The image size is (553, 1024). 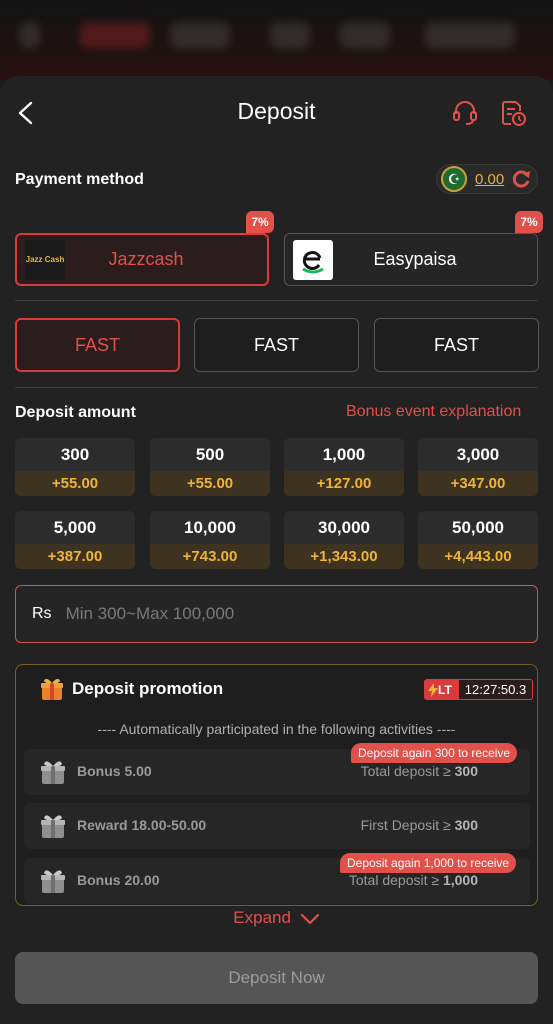 I want to click on amount-option-10000: 10,000 +743.00, so click(x=210, y=540).